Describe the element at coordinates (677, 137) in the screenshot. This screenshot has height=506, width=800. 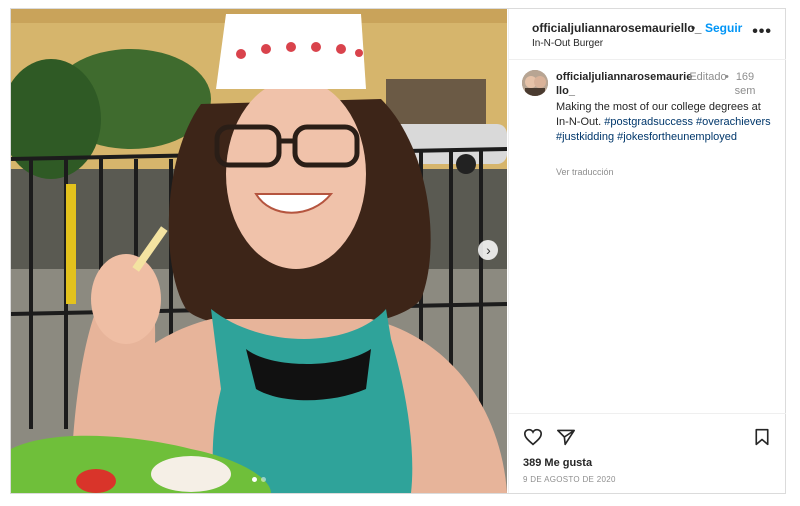
I see `hashtag-link: #jokesfortheunemployed` at that location.